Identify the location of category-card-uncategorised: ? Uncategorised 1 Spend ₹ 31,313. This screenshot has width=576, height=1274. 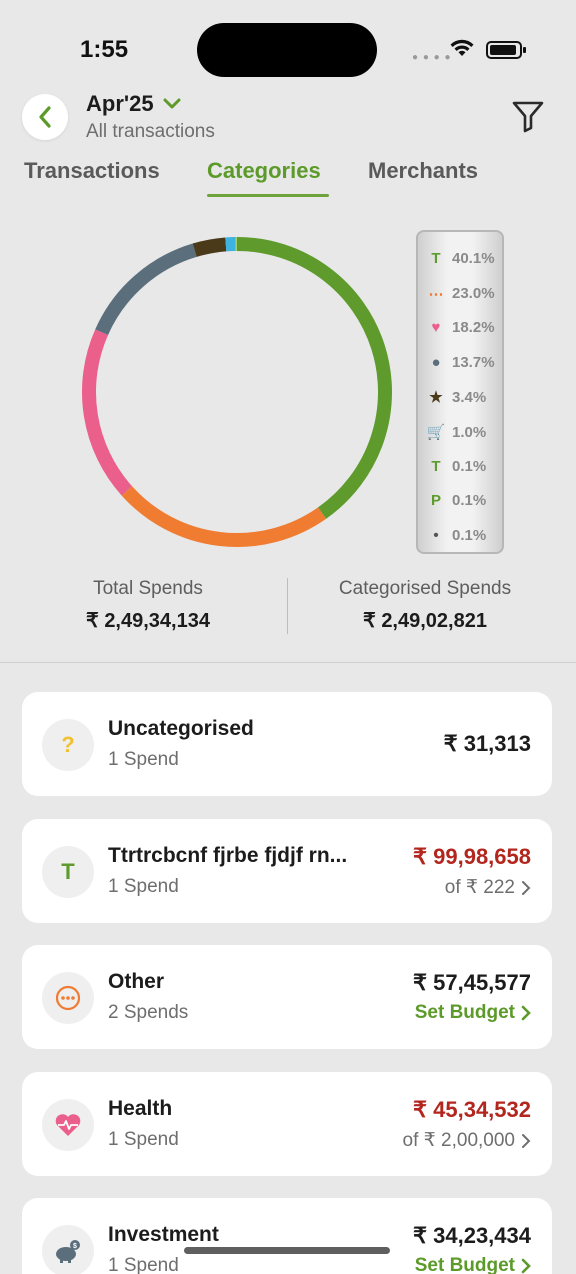
(287, 744).